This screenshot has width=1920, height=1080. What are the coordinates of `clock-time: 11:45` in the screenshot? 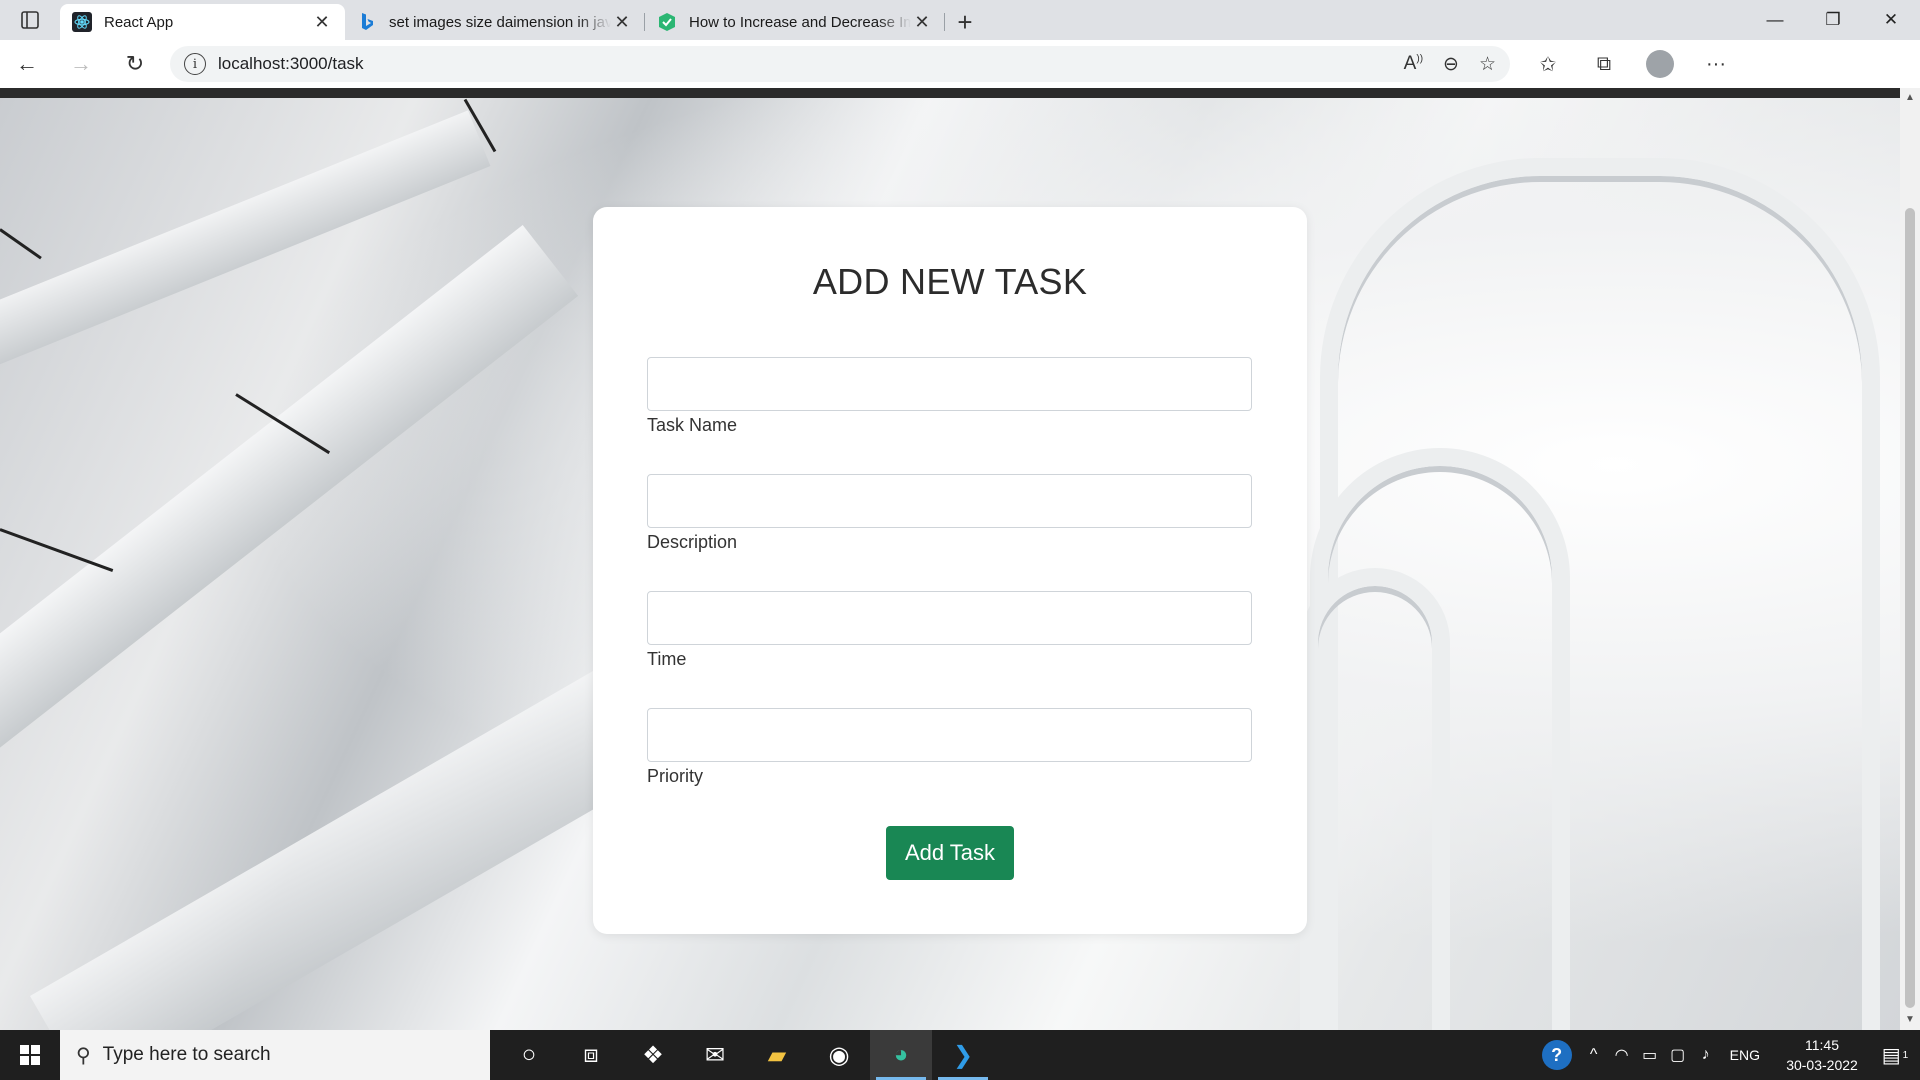 It's located at (1822, 1045).